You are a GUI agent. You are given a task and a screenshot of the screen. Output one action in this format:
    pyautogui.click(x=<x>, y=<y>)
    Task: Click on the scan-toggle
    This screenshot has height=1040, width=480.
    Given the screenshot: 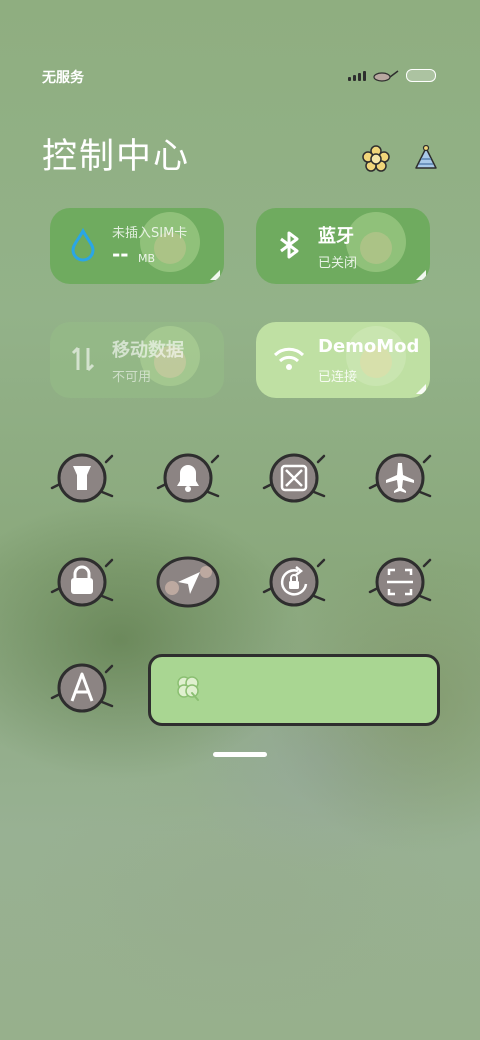 What is the action you would take?
    pyautogui.click(x=400, y=582)
    